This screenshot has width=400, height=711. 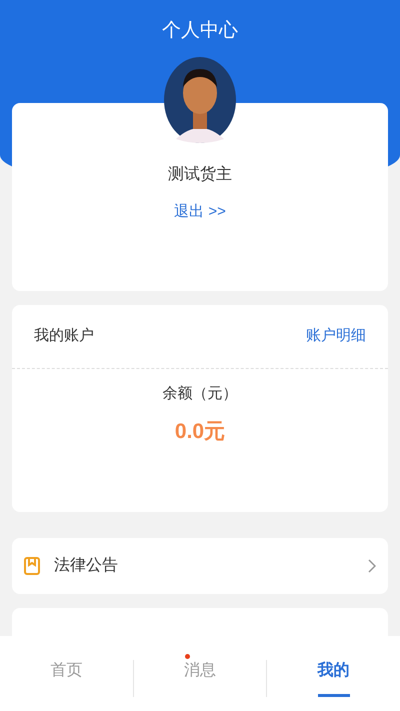 I want to click on page-title: 个人中心, so click(x=200, y=30).